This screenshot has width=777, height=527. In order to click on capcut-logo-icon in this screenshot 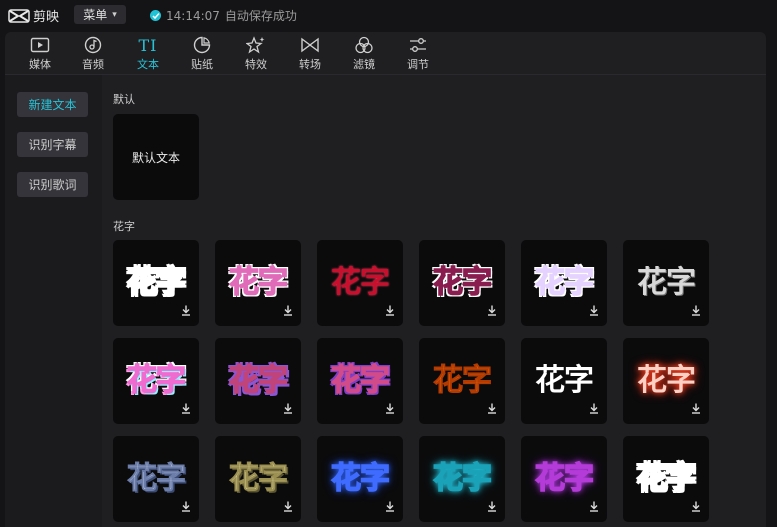, I will do `click(19, 15)`.